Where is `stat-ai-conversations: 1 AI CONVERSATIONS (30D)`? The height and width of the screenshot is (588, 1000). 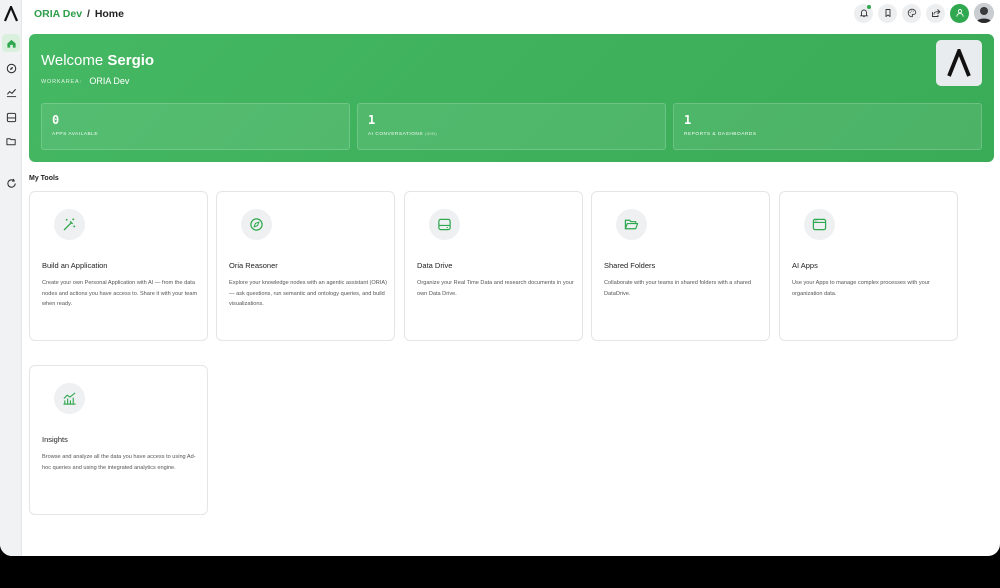 stat-ai-conversations: 1 AI CONVERSATIONS (30D) is located at coordinates (511, 126).